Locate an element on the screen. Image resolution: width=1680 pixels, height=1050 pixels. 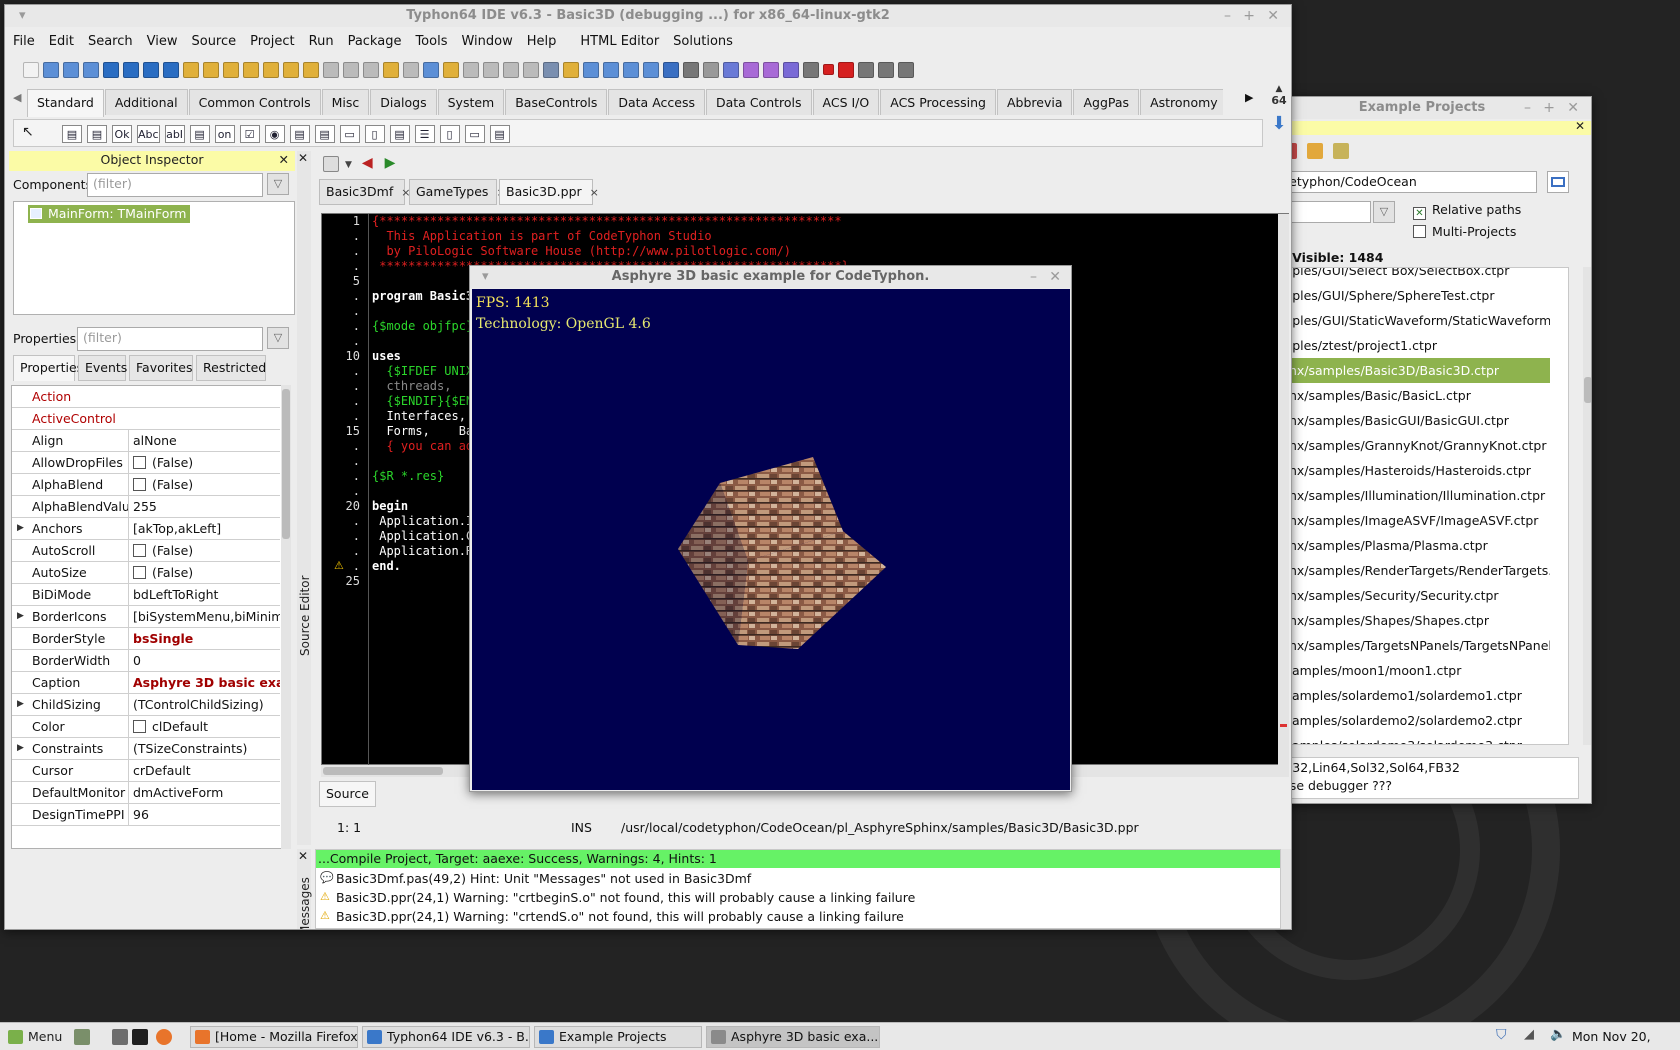
component-tree: MainForm: TMainForm is located at coordinates (154, 258).